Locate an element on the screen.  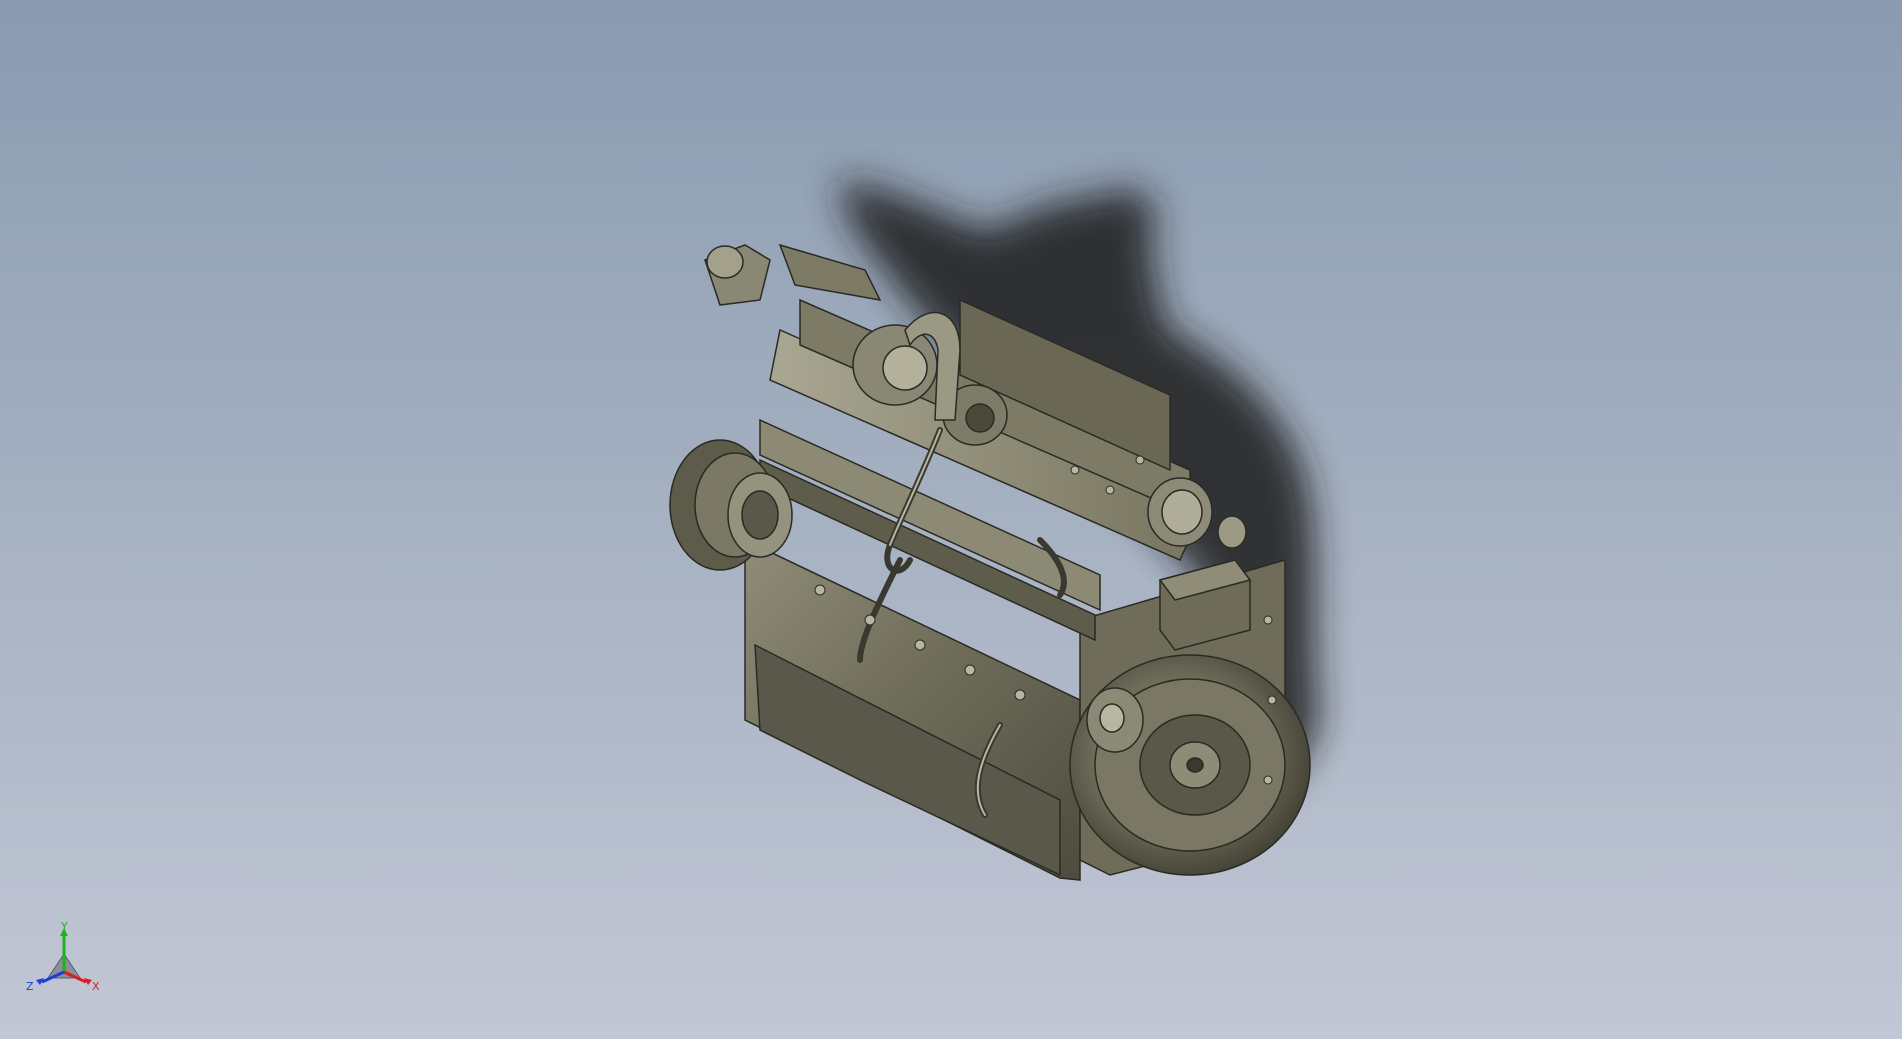
flywheel is located at coordinates (1190, 765).